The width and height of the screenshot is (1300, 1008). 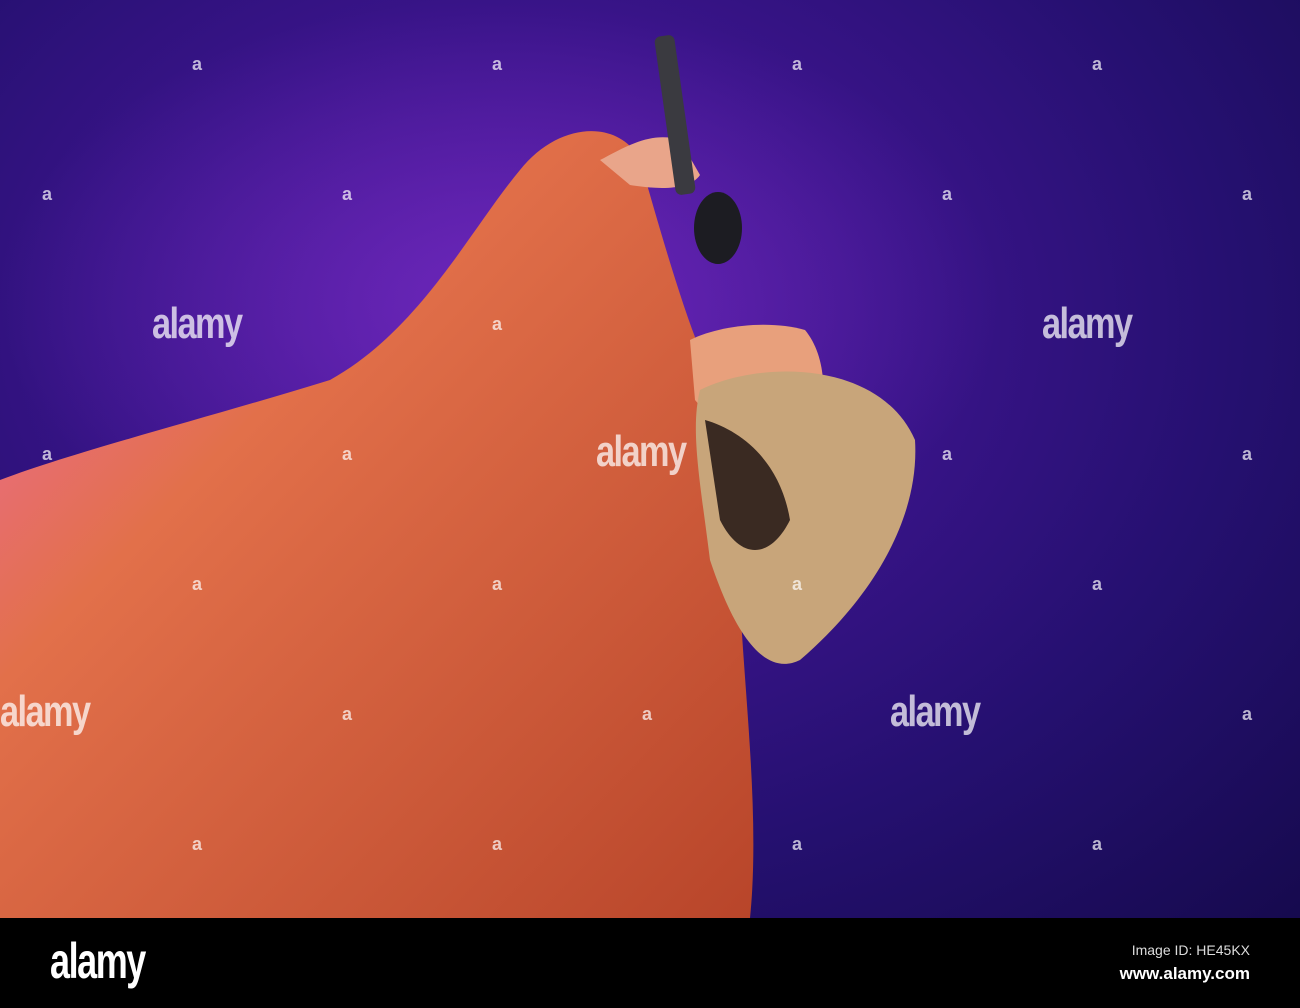 I want to click on alamy-logo: alamy, so click(x=98, y=961).